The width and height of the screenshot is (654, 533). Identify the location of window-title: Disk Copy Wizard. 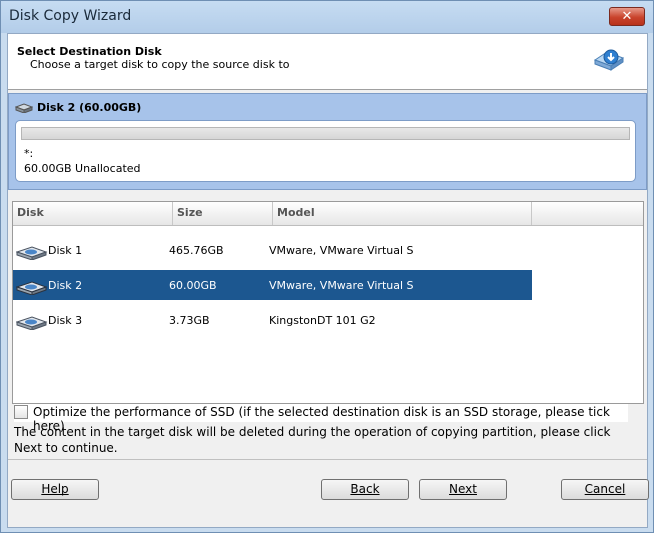
(70, 16).